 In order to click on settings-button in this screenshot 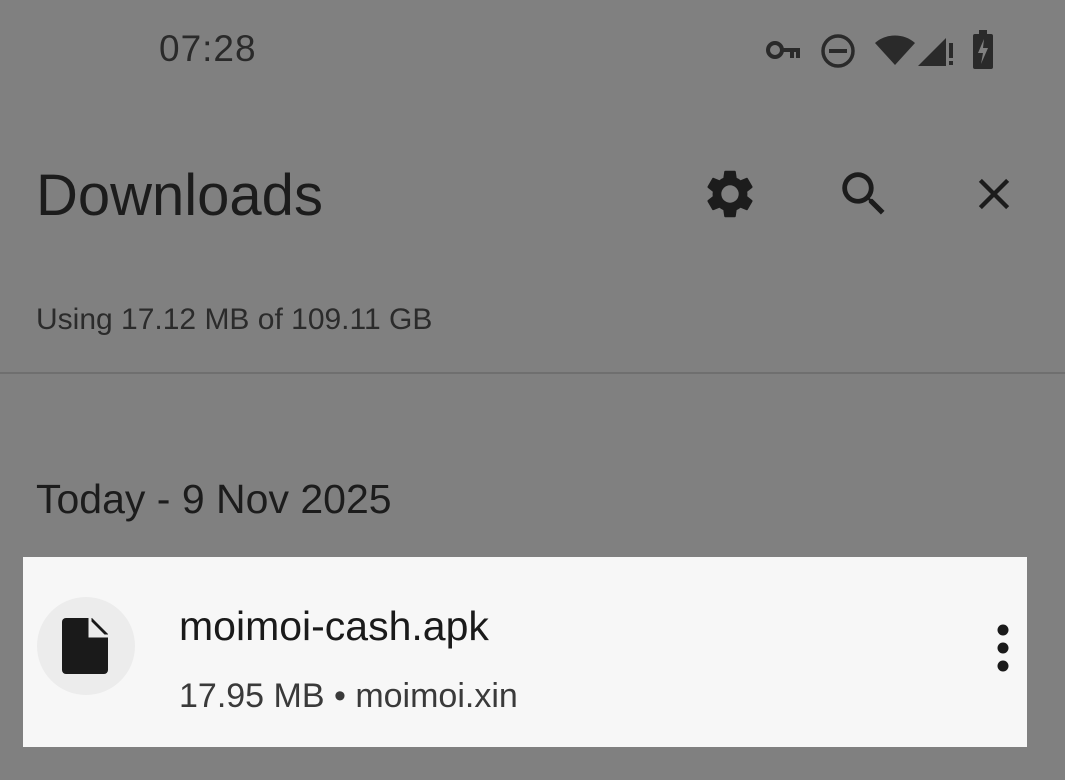, I will do `click(730, 194)`.